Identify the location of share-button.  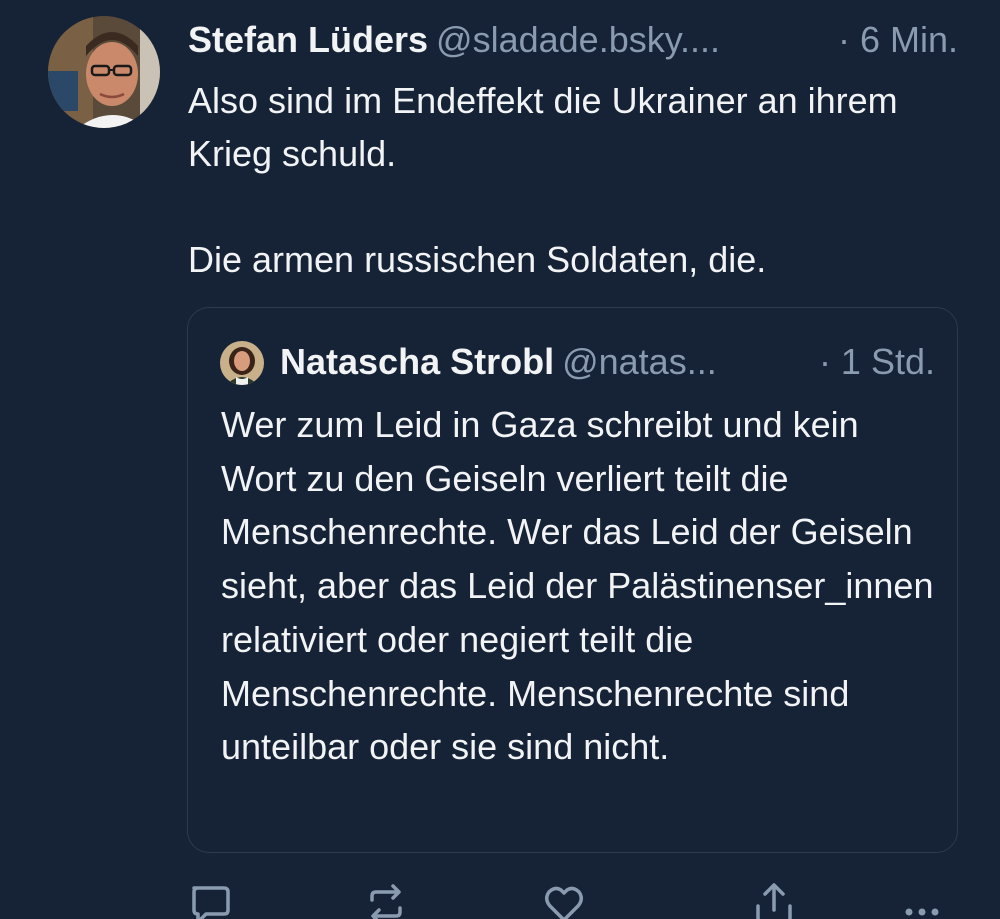
(774, 900).